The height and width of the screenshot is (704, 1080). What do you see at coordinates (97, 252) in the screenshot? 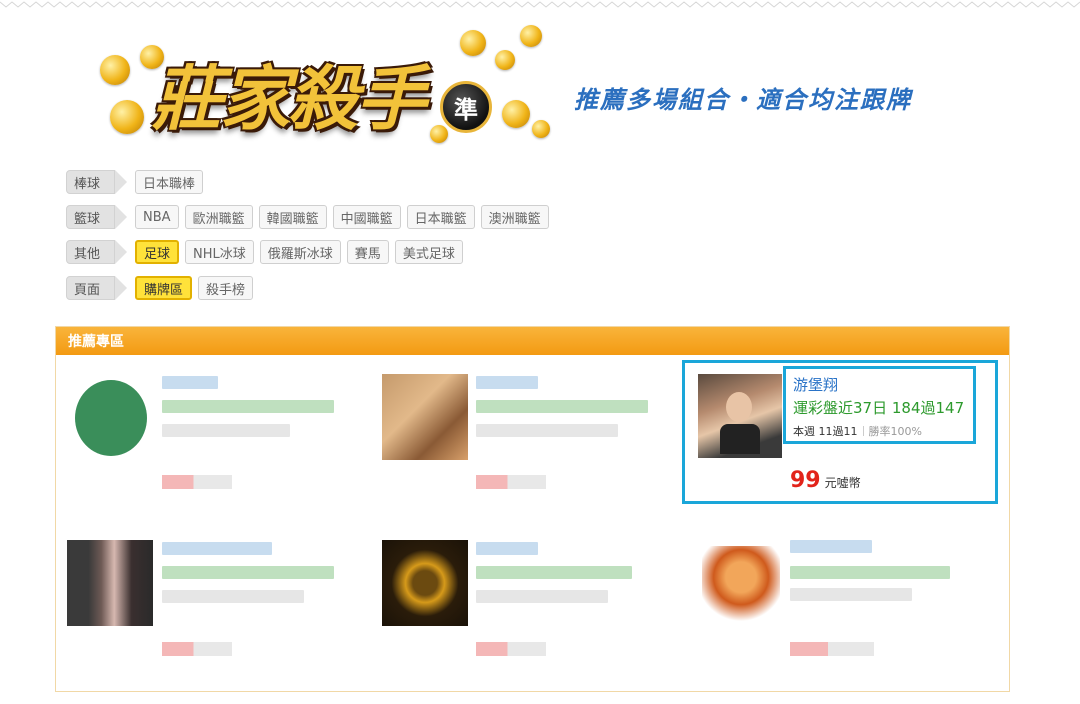
I see `filter-category-label: 其他` at bounding box center [97, 252].